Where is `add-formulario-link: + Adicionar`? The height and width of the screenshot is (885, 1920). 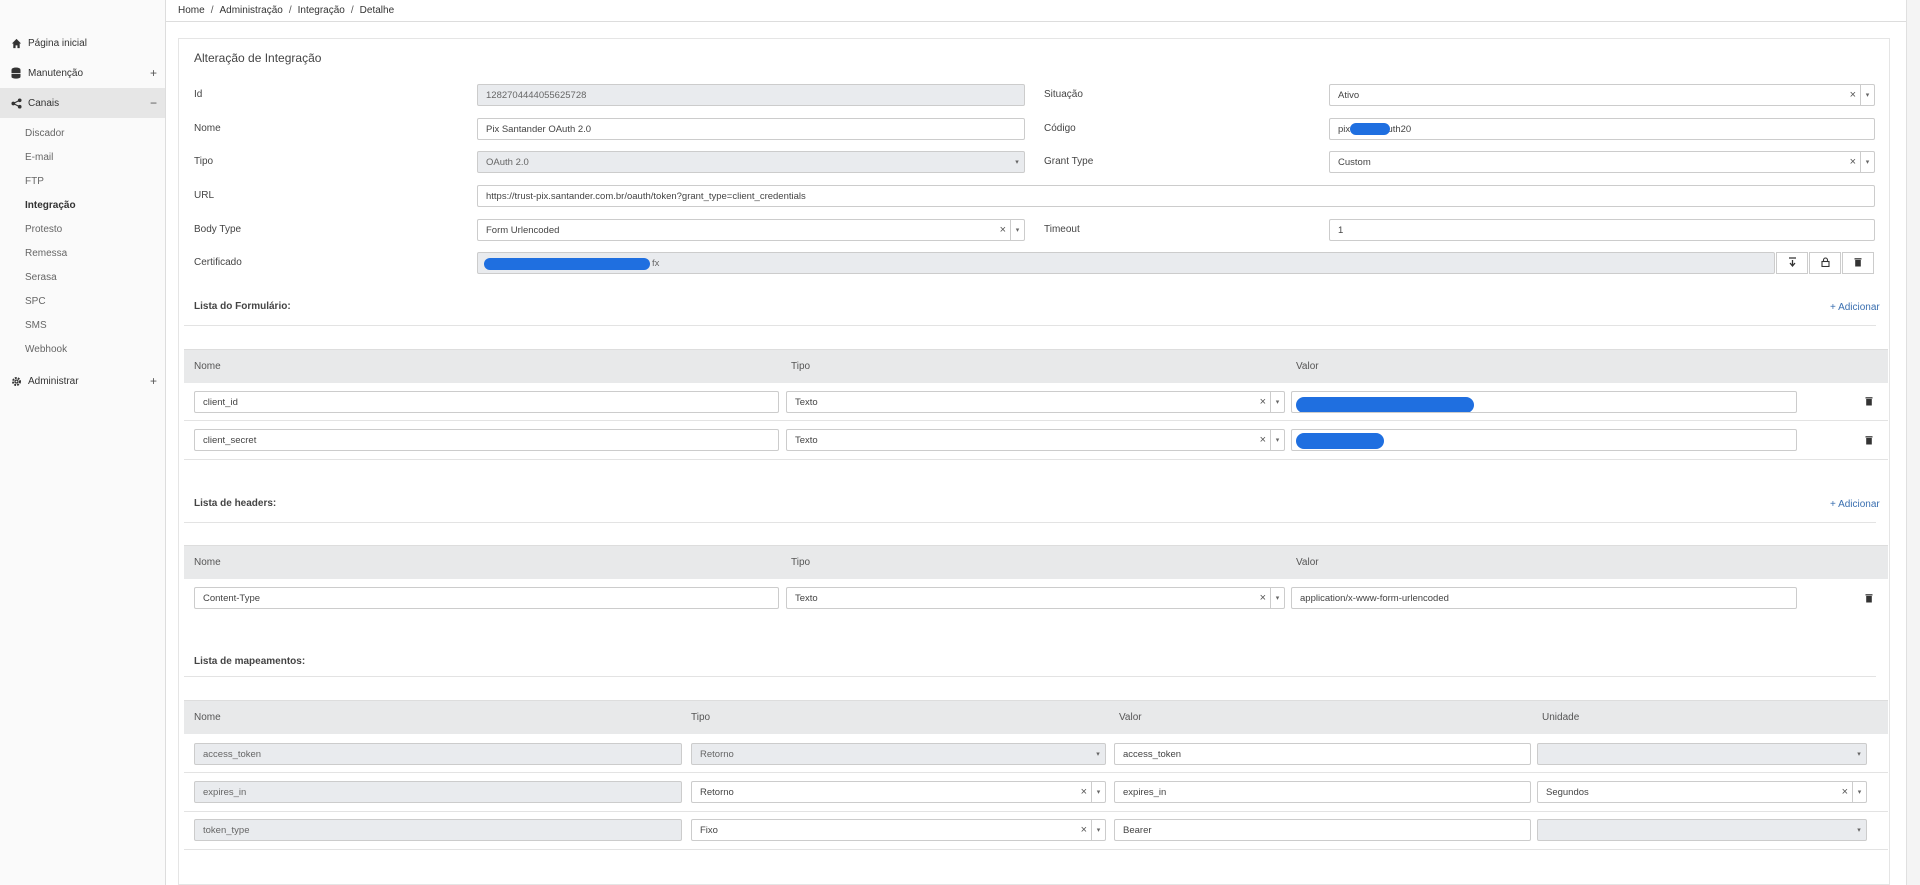 add-formulario-link: + Adicionar is located at coordinates (1855, 307).